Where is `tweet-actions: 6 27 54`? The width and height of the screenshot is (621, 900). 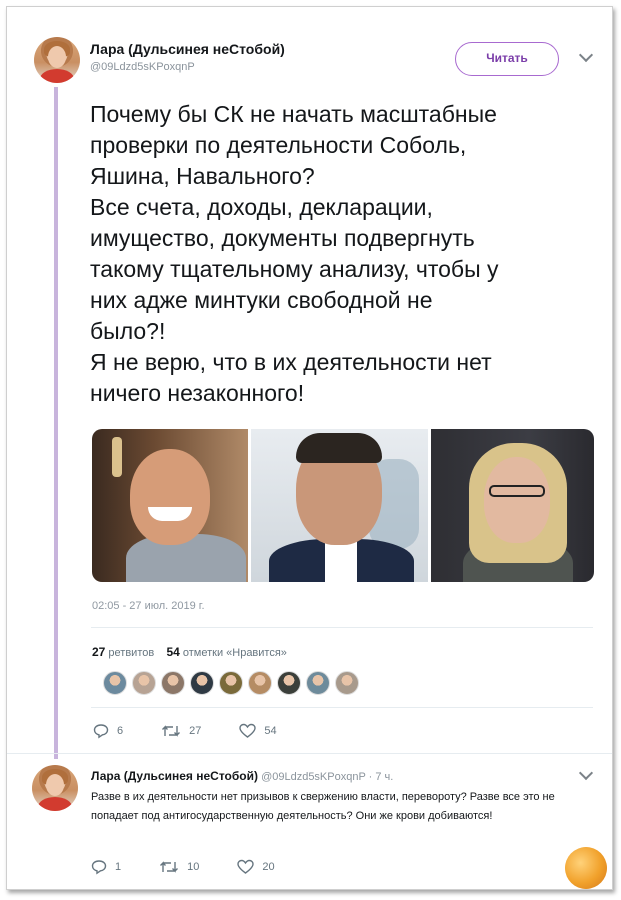
tweet-actions: 6 27 54 is located at coordinates (204, 731).